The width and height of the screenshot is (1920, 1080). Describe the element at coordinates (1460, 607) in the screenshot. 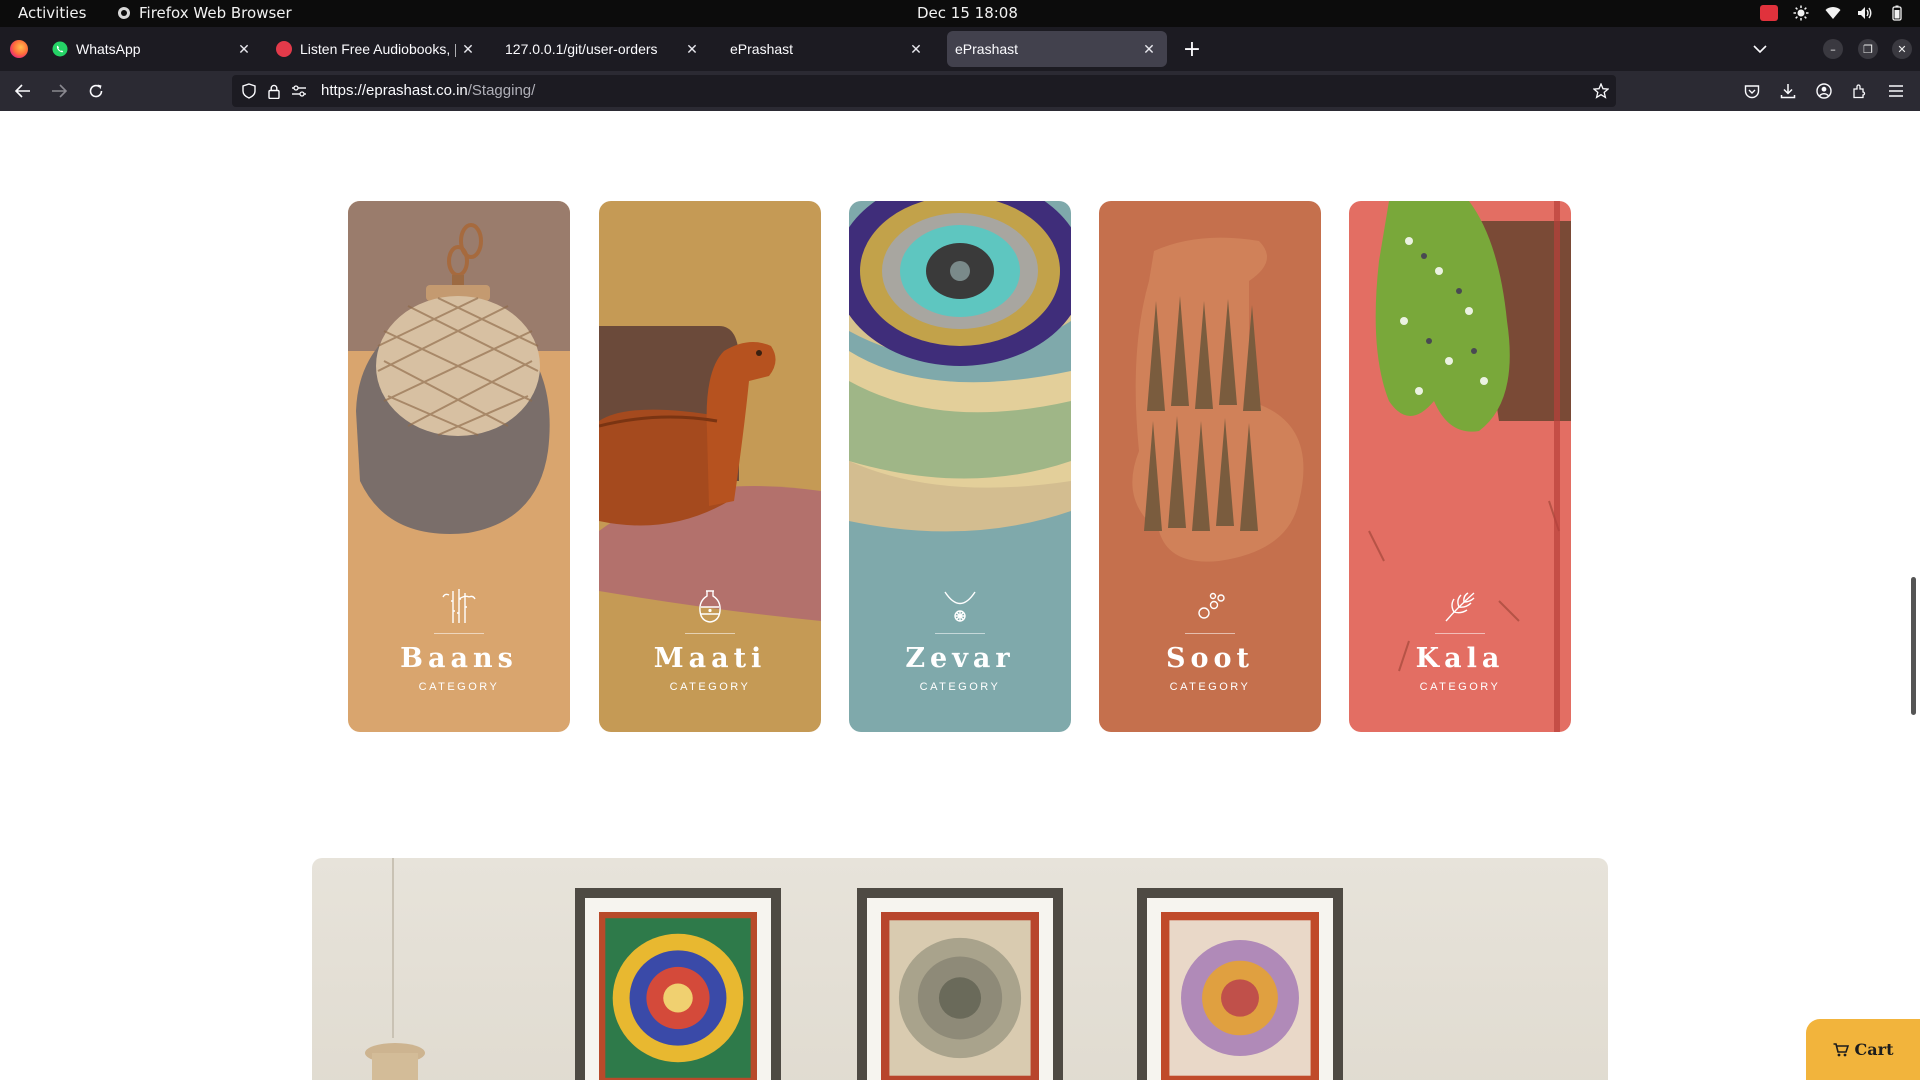

I see `brush-leaf-icon` at that location.